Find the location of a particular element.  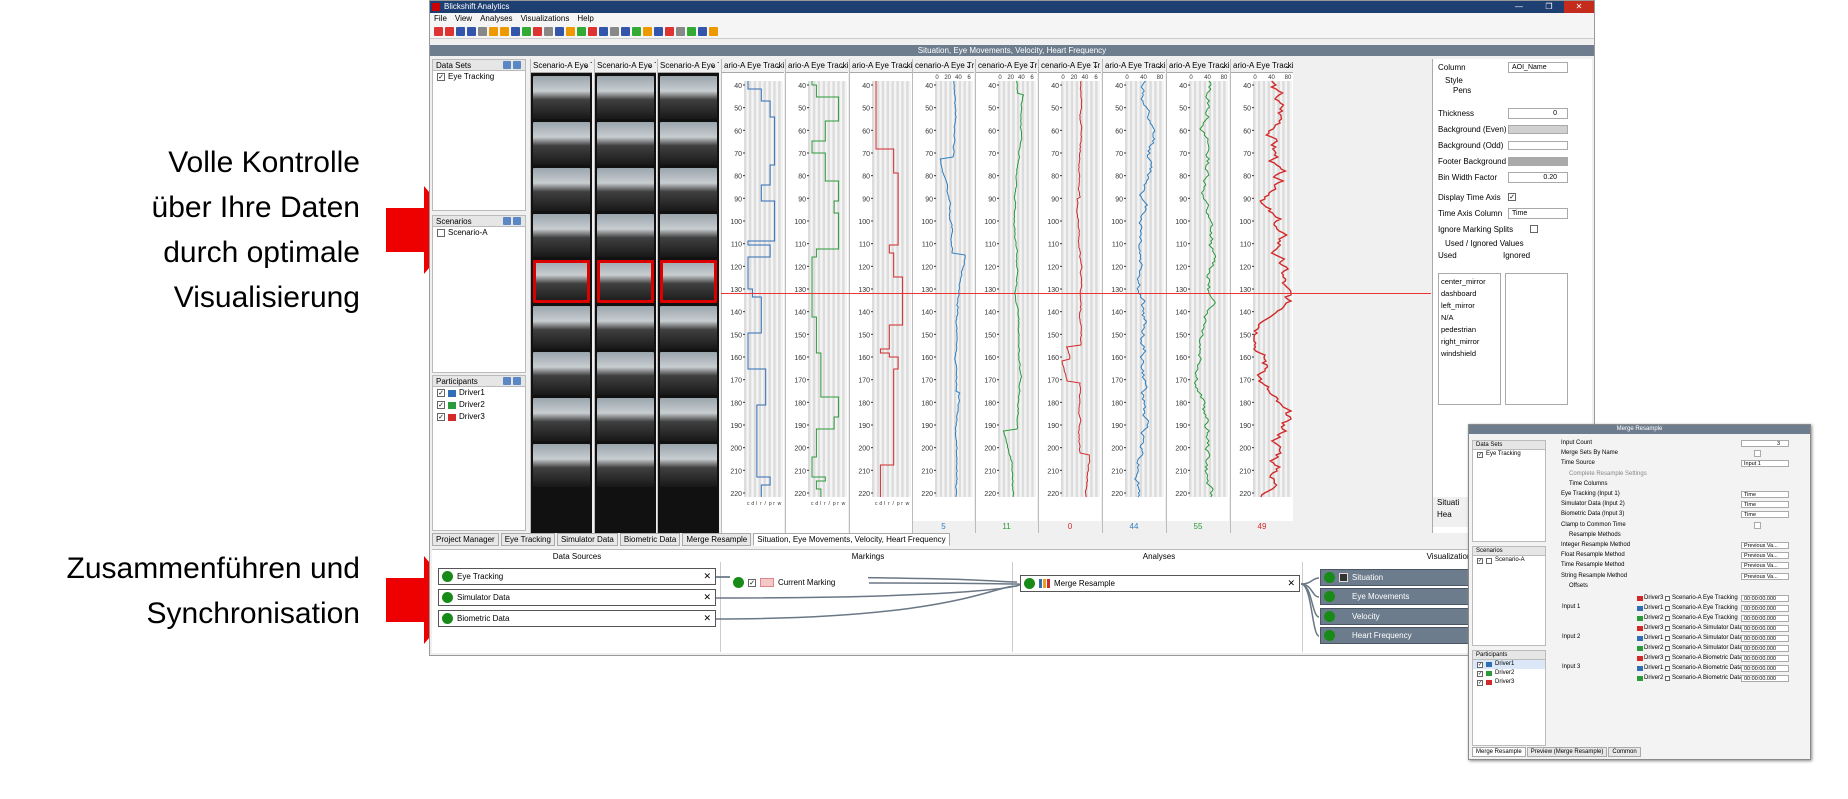

list-item: Scenario-A is located at coordinates (479, 233).